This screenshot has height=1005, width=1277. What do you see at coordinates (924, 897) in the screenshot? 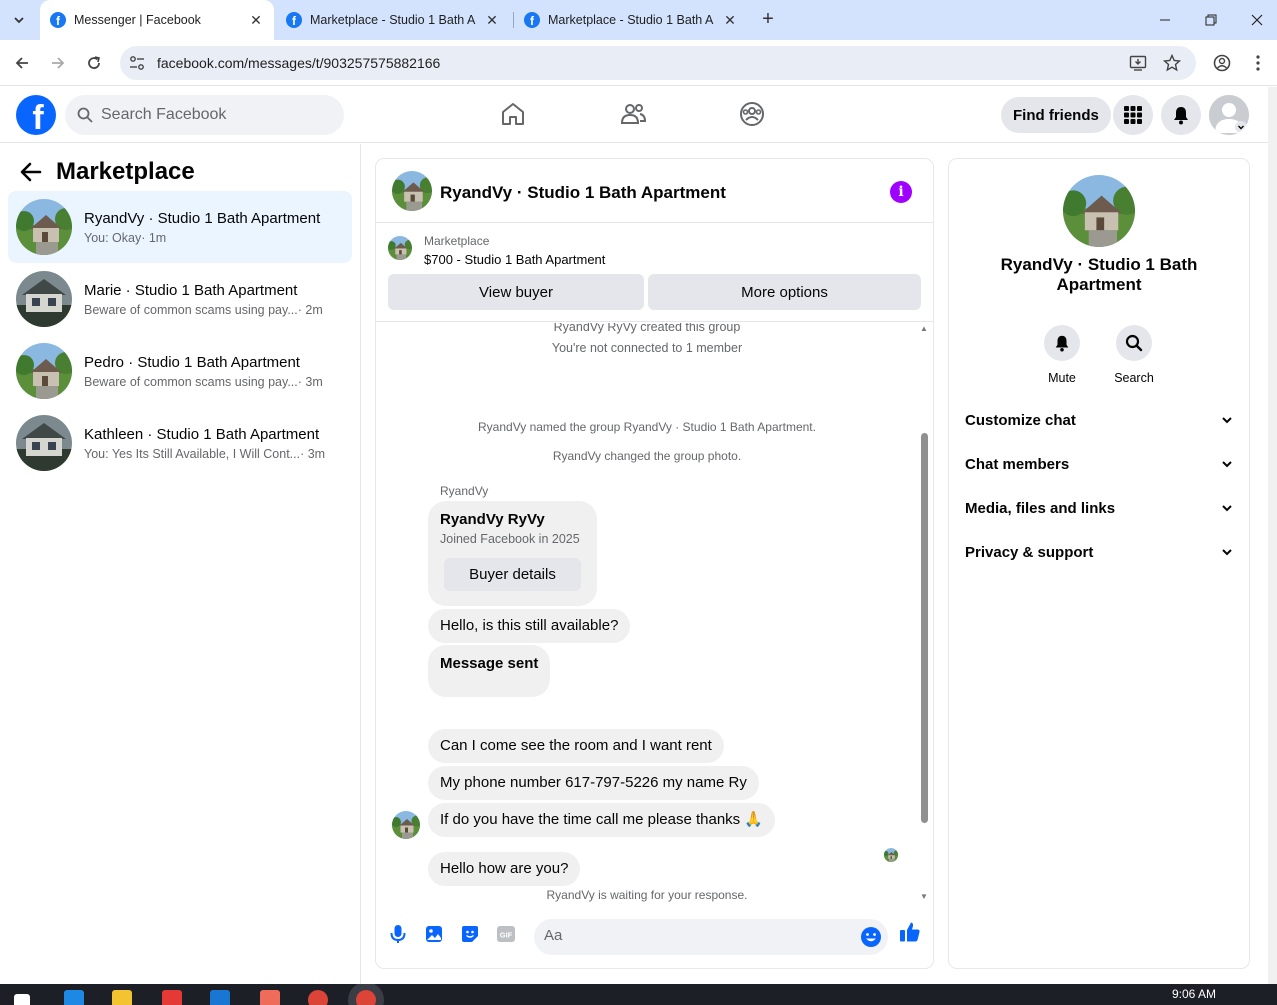
I see `scroll-down-arrow-icon: ▼` at bounding box center [924, 897].